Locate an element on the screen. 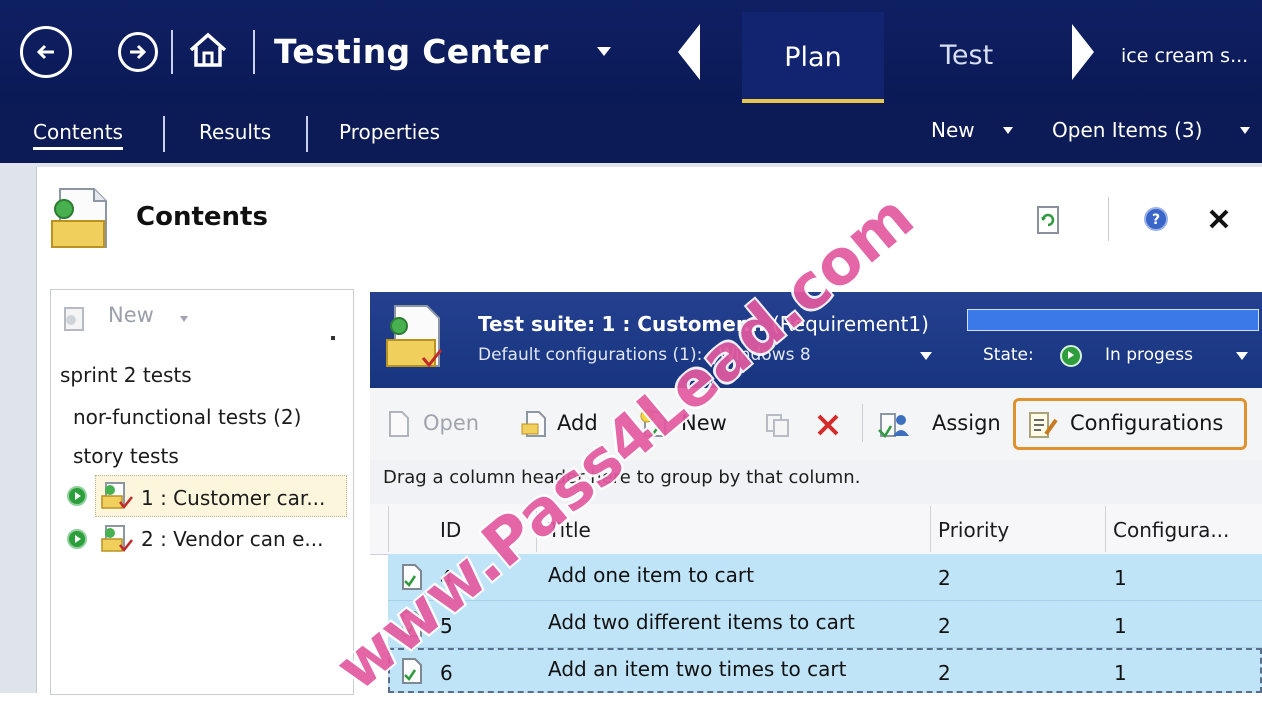  add-icon is located at coordinates (533, 424).